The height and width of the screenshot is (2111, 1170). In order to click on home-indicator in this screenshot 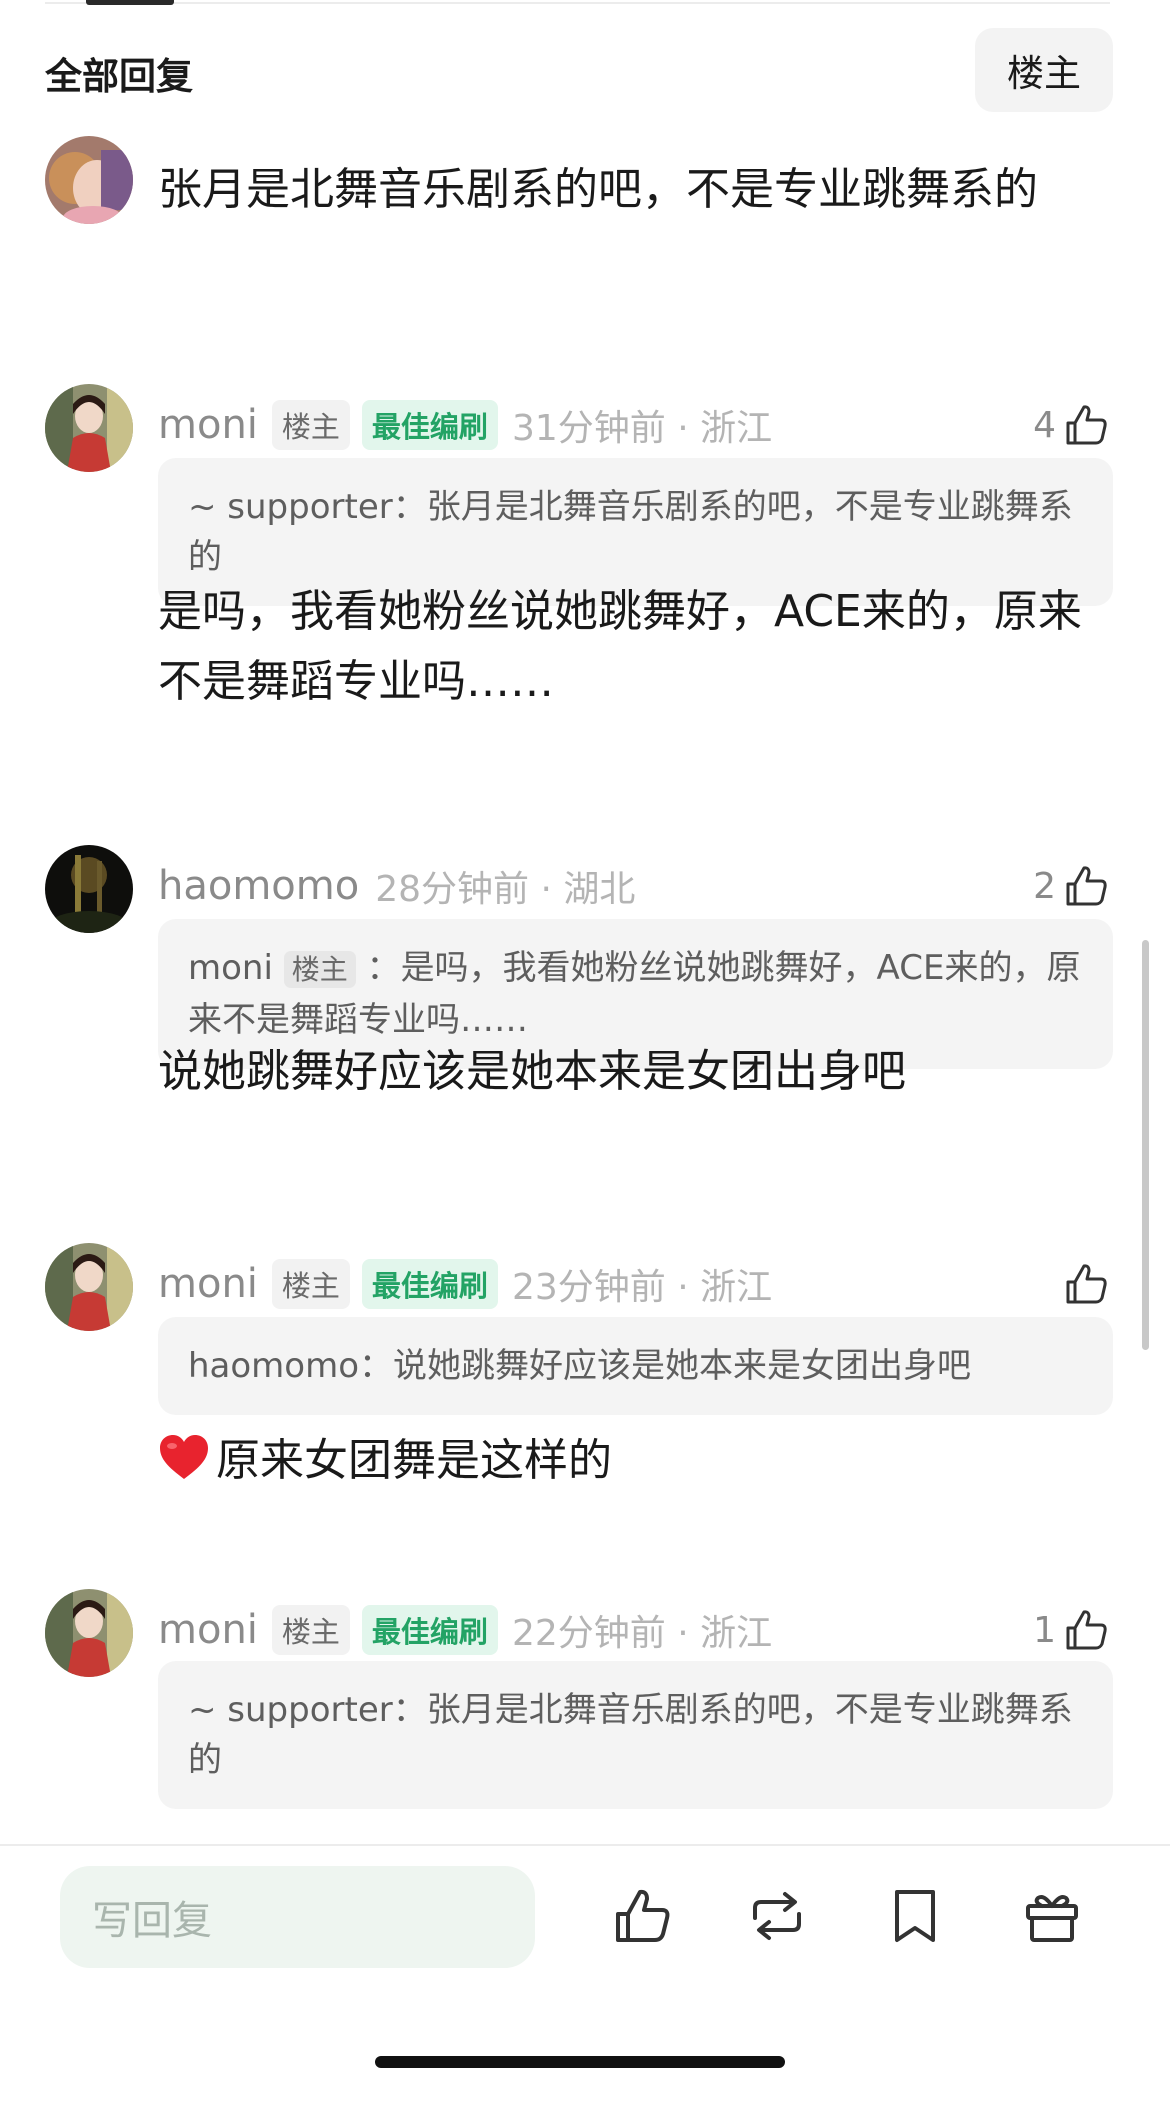, I will do `click(580, 2062)`.